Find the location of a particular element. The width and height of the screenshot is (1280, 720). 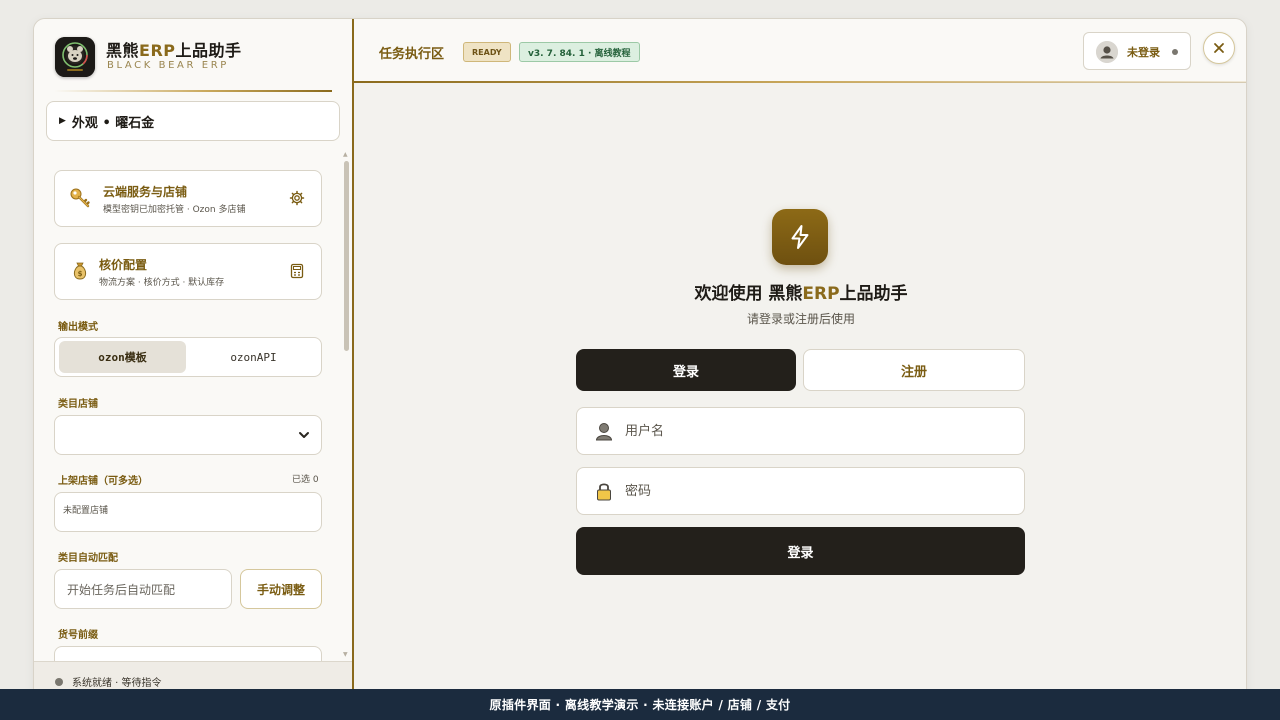

user-avatar-icon is located at coordinates (1107, 52).